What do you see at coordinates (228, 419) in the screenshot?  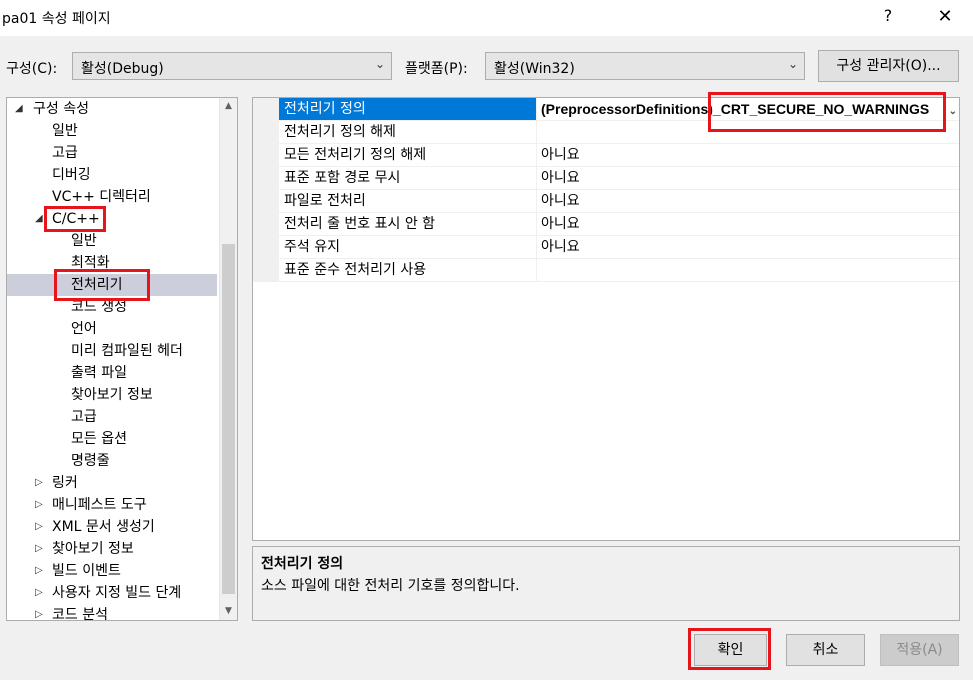 I see `scrollbar-thumb` at bounding box center [228, 419].